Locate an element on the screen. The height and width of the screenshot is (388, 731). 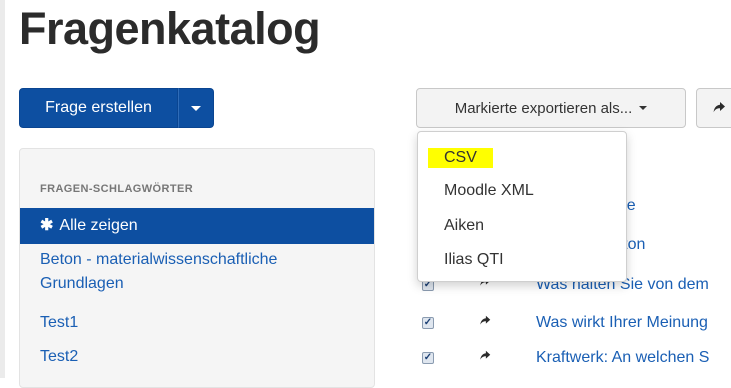
export-dropdown-menu: CSV Moodle XML Aiken Ilias QTI is located at coordinates (522, 206).